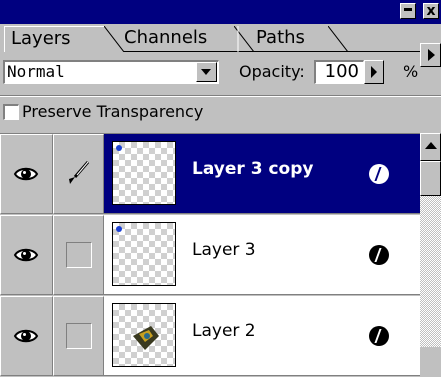  Describe the element at coordinates (36, 71) in the screenshot. I see `blend-mode-value: Normal` at that location.